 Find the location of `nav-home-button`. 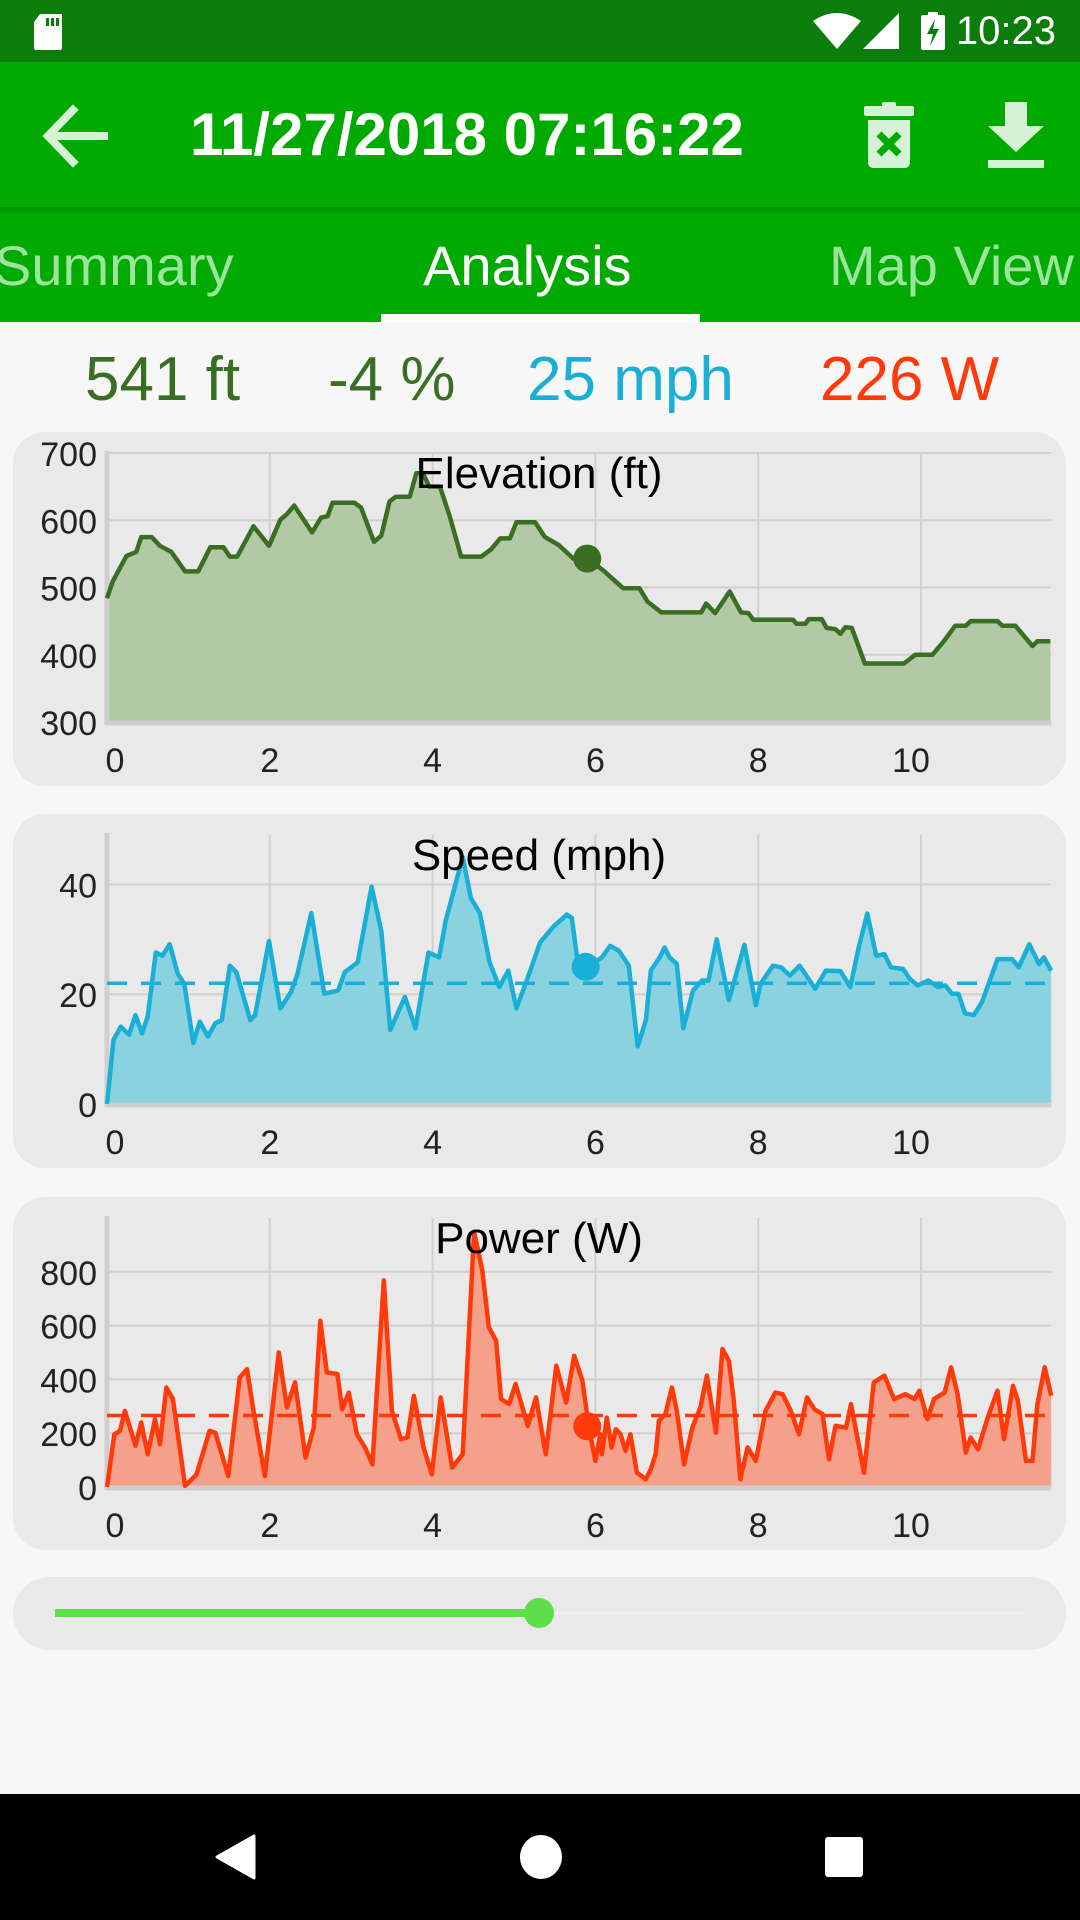

nav-home-button is located at coordinates (541, 1857).